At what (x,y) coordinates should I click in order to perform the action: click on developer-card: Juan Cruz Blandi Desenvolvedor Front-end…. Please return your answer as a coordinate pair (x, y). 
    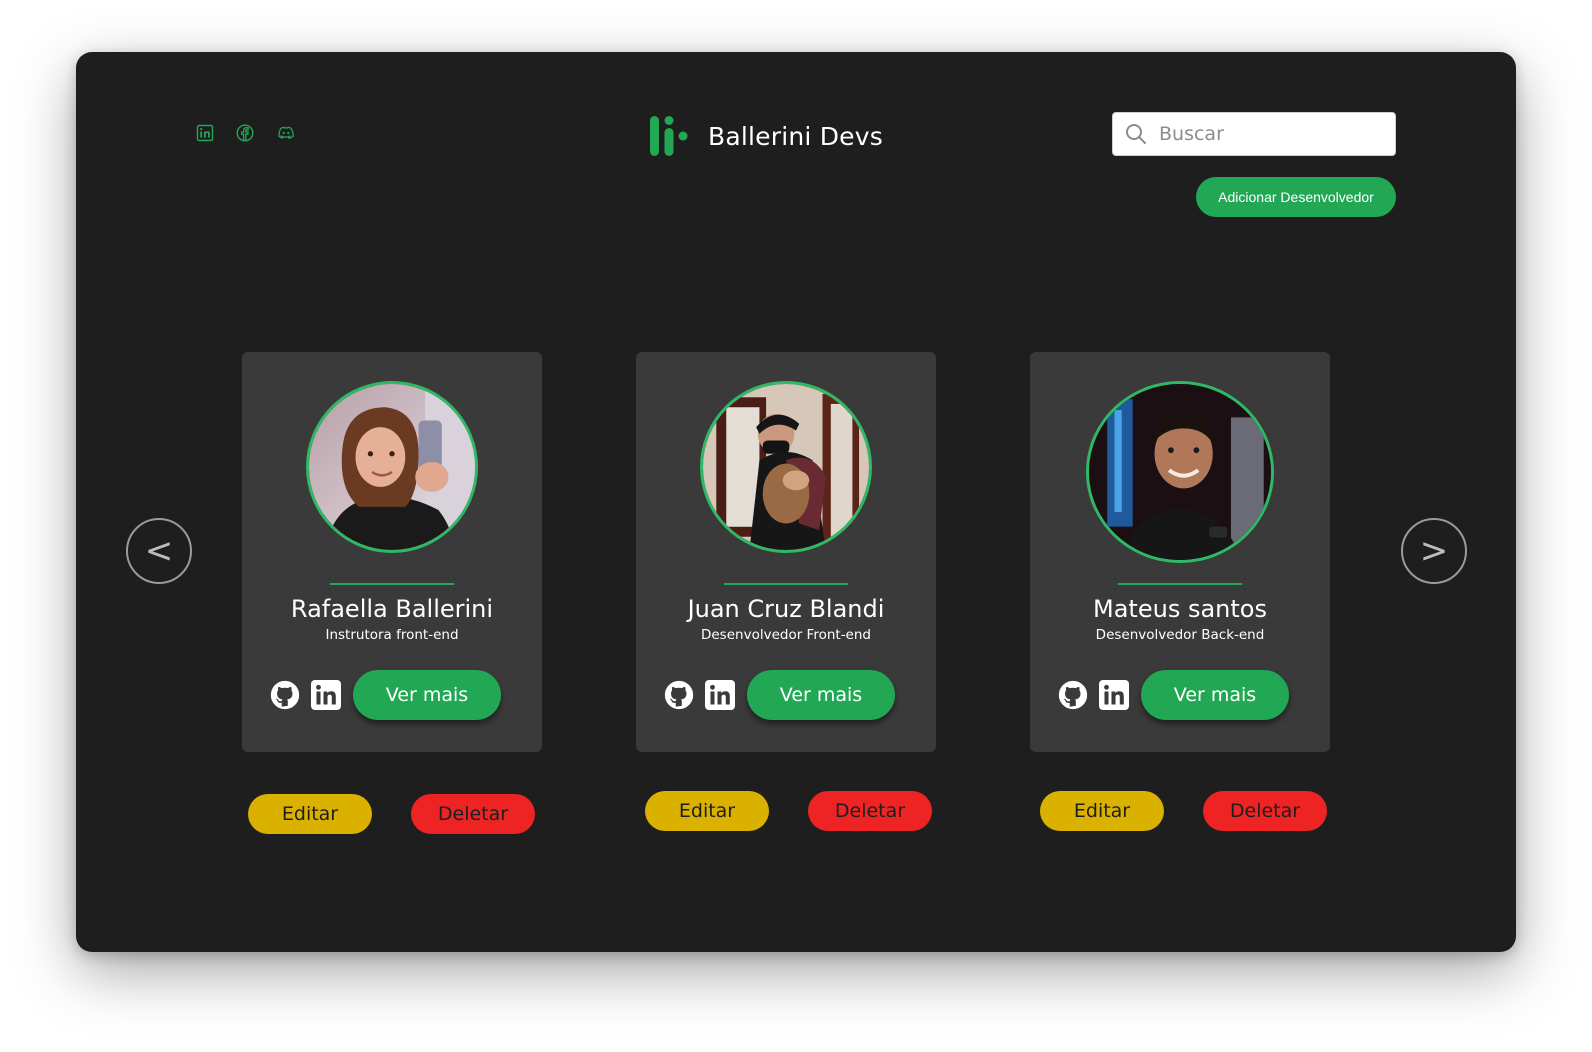
    Looking at the image, I should click on (786, 552).